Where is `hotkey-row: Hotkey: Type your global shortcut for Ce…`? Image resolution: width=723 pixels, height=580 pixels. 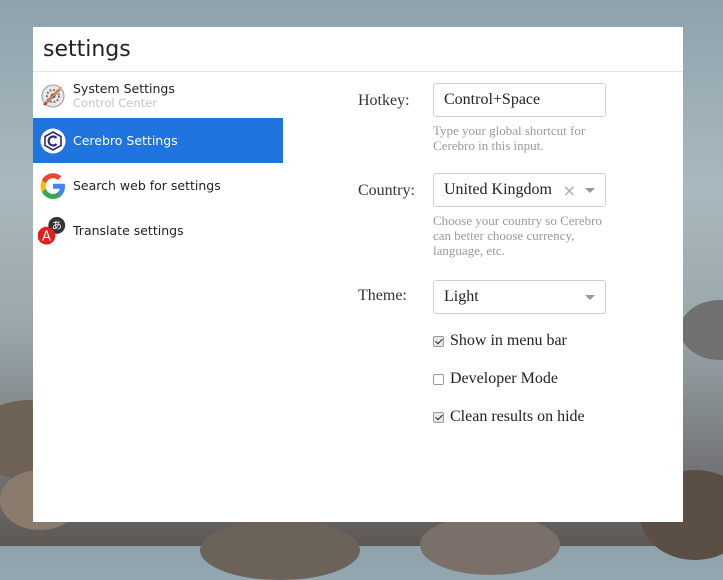 hotkey-row: Hotkey: Type your global shortcut for Ce… is located at coordinates (508, 128).